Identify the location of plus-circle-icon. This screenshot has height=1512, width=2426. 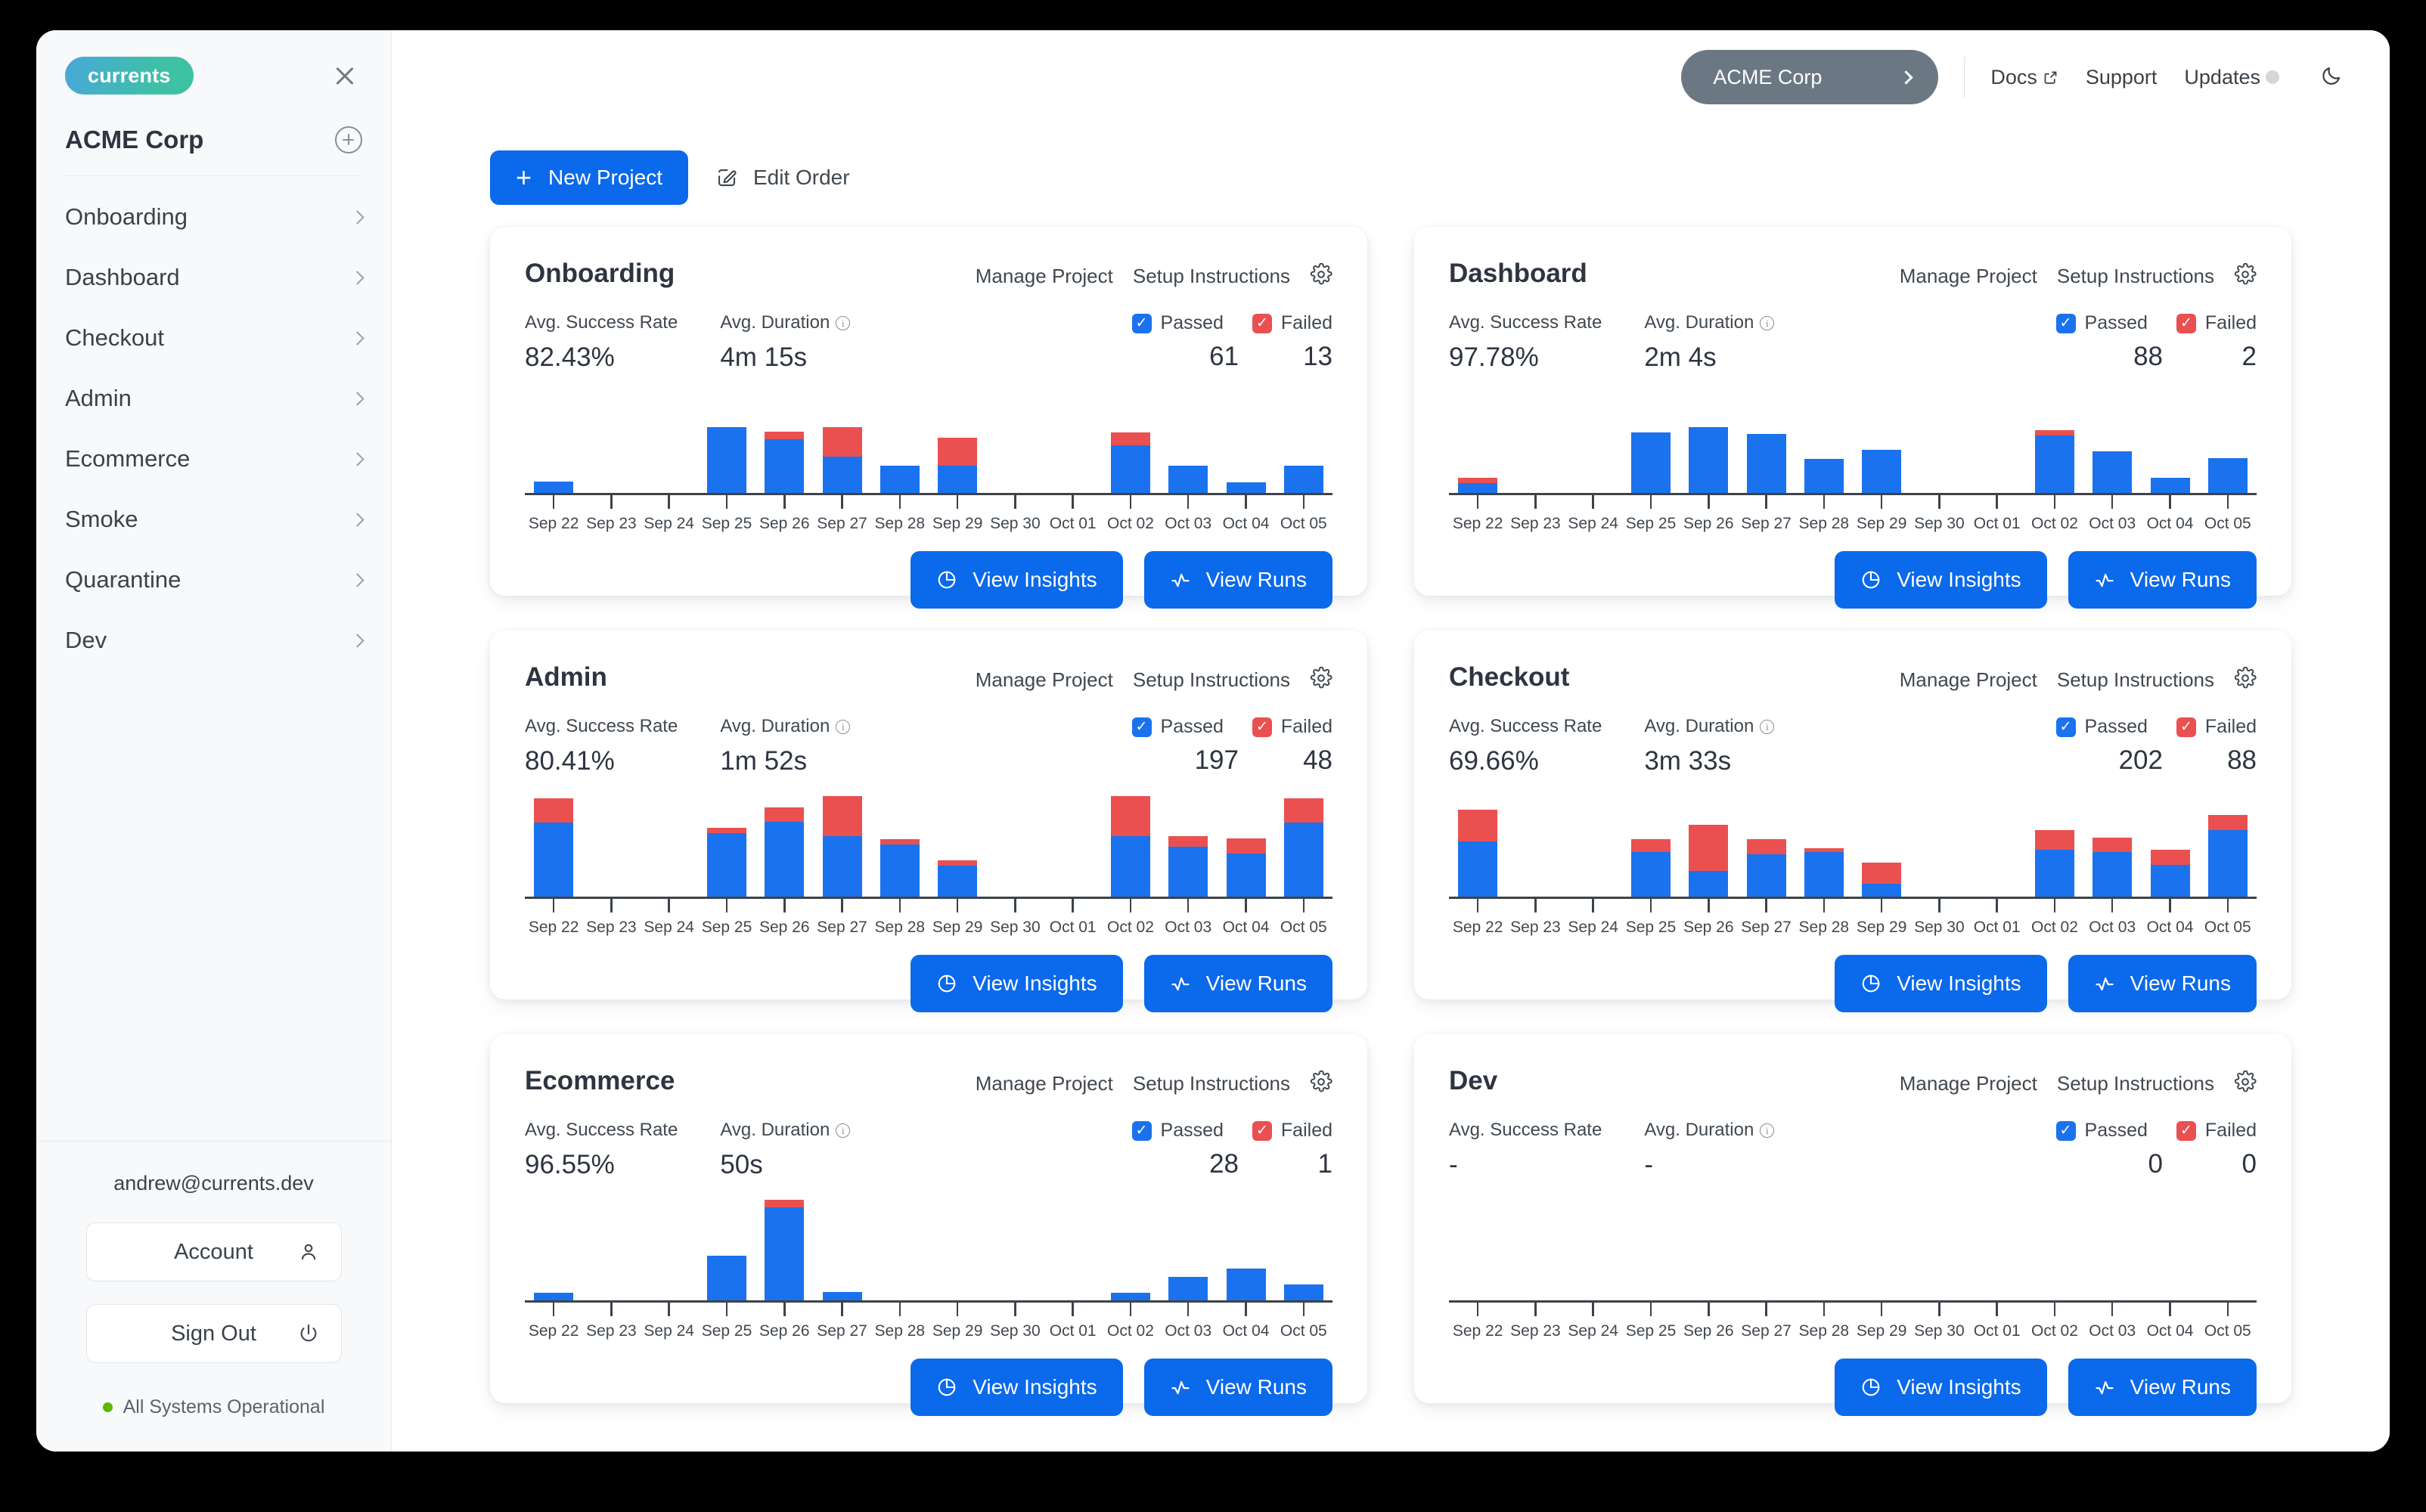
(348, 139).